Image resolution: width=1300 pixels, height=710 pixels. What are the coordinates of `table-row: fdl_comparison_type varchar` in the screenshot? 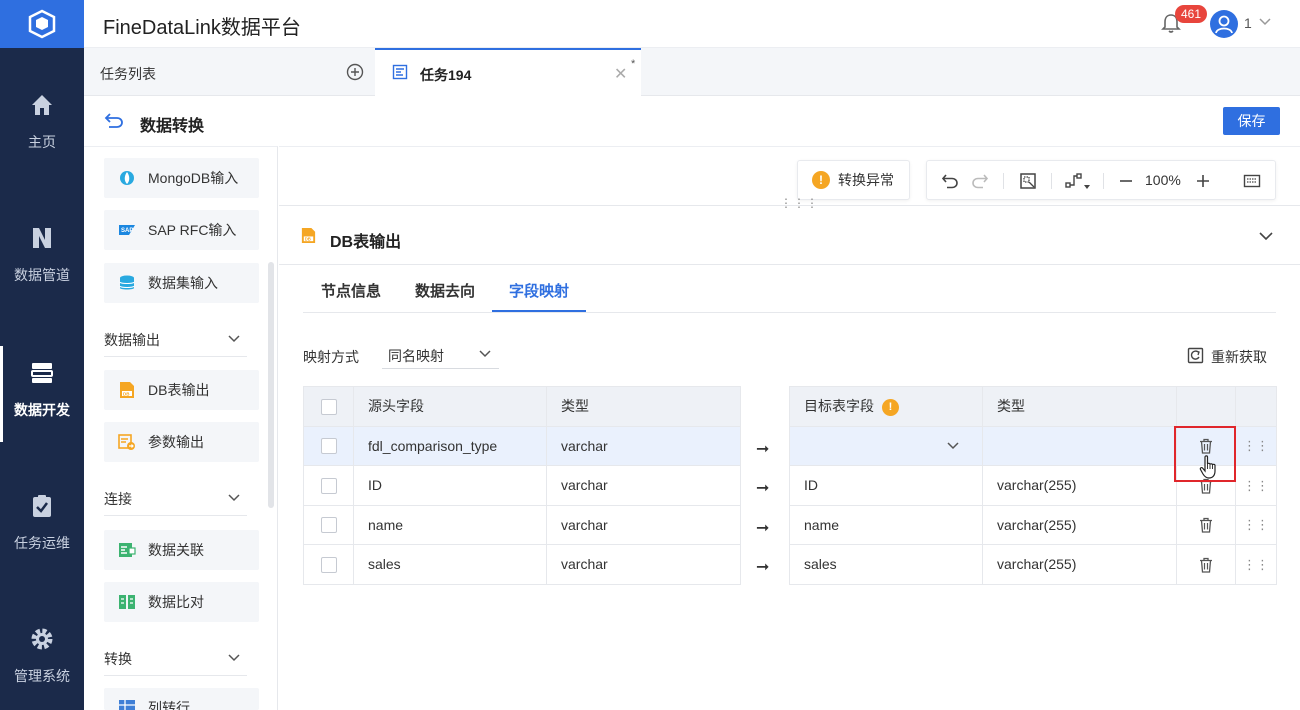 It's located at (522, 446).